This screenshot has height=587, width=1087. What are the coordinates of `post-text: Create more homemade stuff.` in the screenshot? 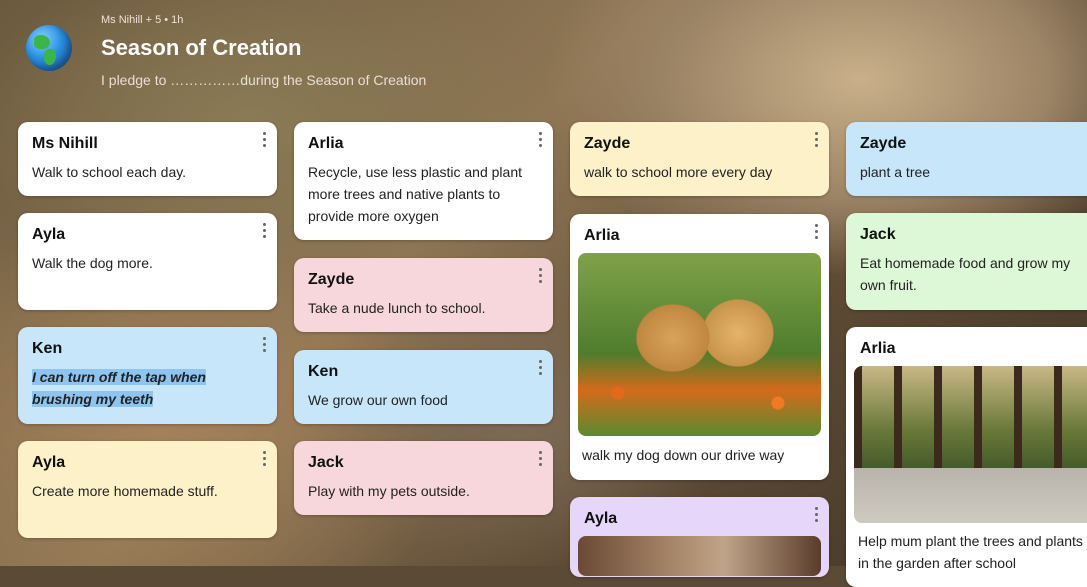 It's located at (125, 491).